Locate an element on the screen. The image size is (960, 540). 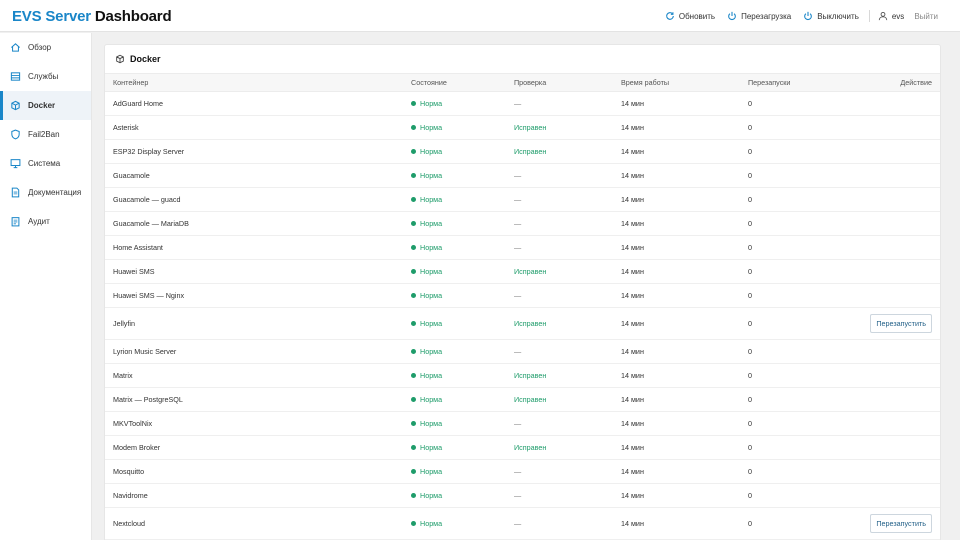
container-name: AdGuard Home is located at coordinates (138, 103).